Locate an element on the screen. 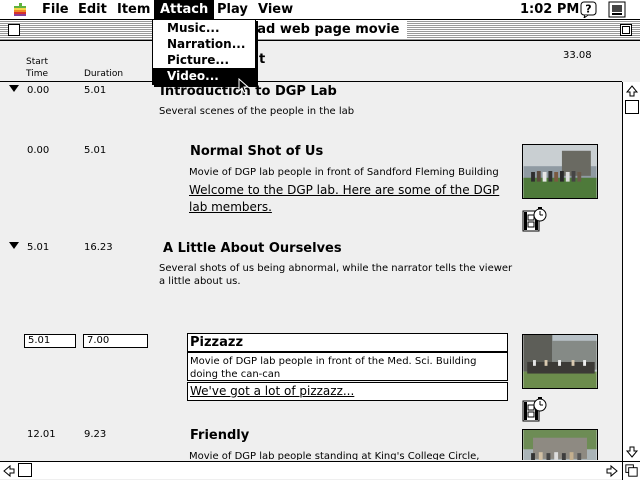 The width and height of the screenshot is (640, 480). mouse-pointer-icon is located at coordinates (244, 86).